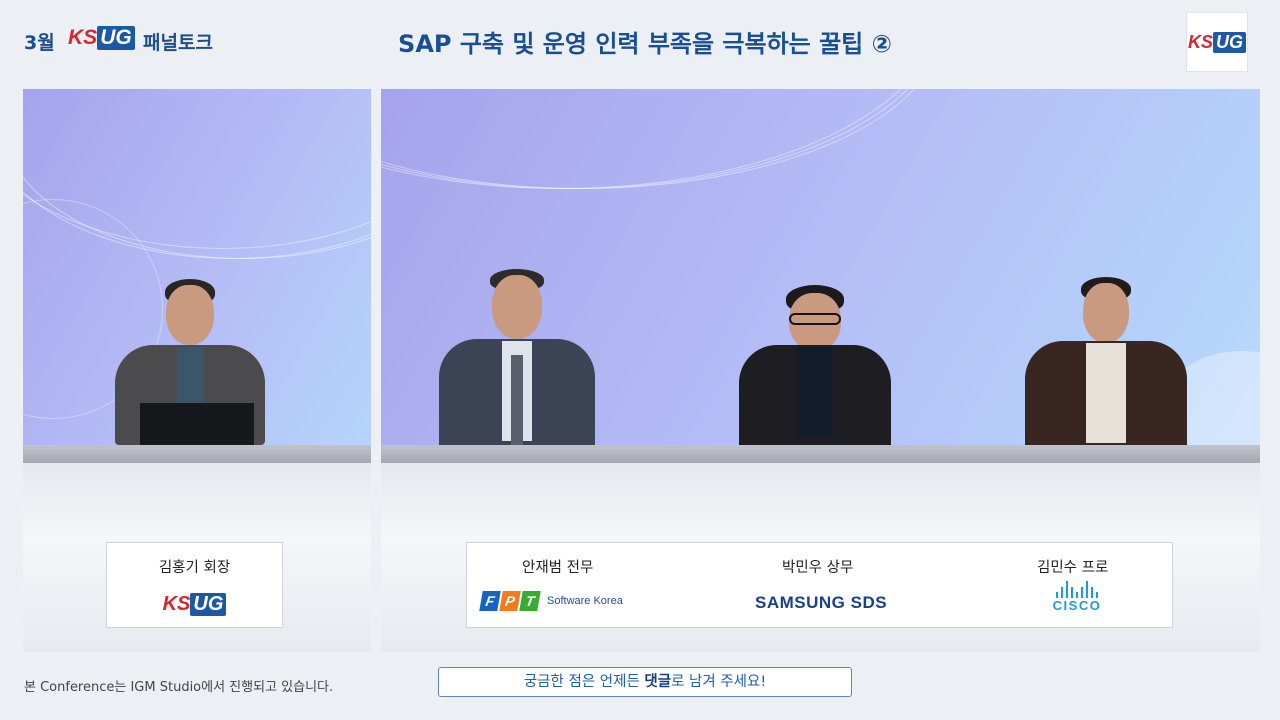  What do you see at coordinates (179, 687) in the screenshot?
I see `studio-note: 본 Conference는 IGM Studio에서 진행되고 있습니다.` at bounding box center [179, 687].